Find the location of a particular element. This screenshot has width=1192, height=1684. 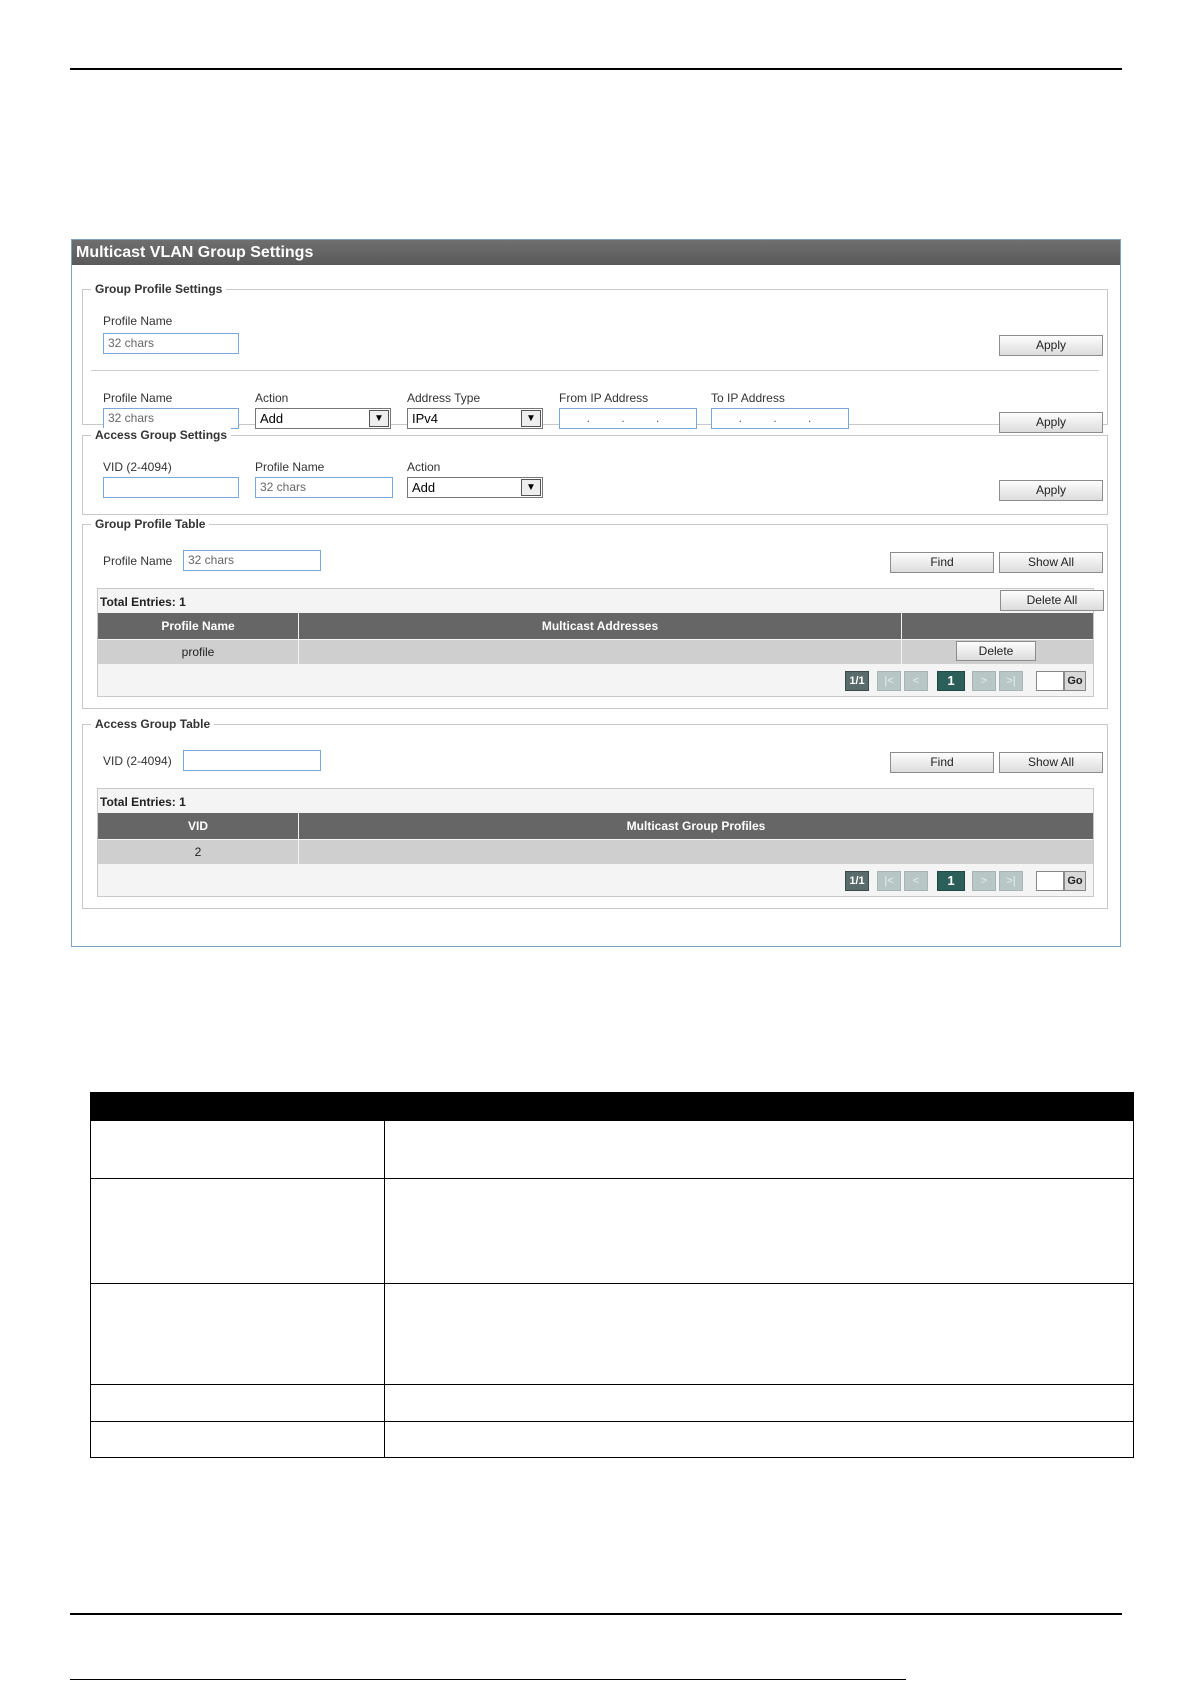

vid-input is located at coordinates (171, 487).